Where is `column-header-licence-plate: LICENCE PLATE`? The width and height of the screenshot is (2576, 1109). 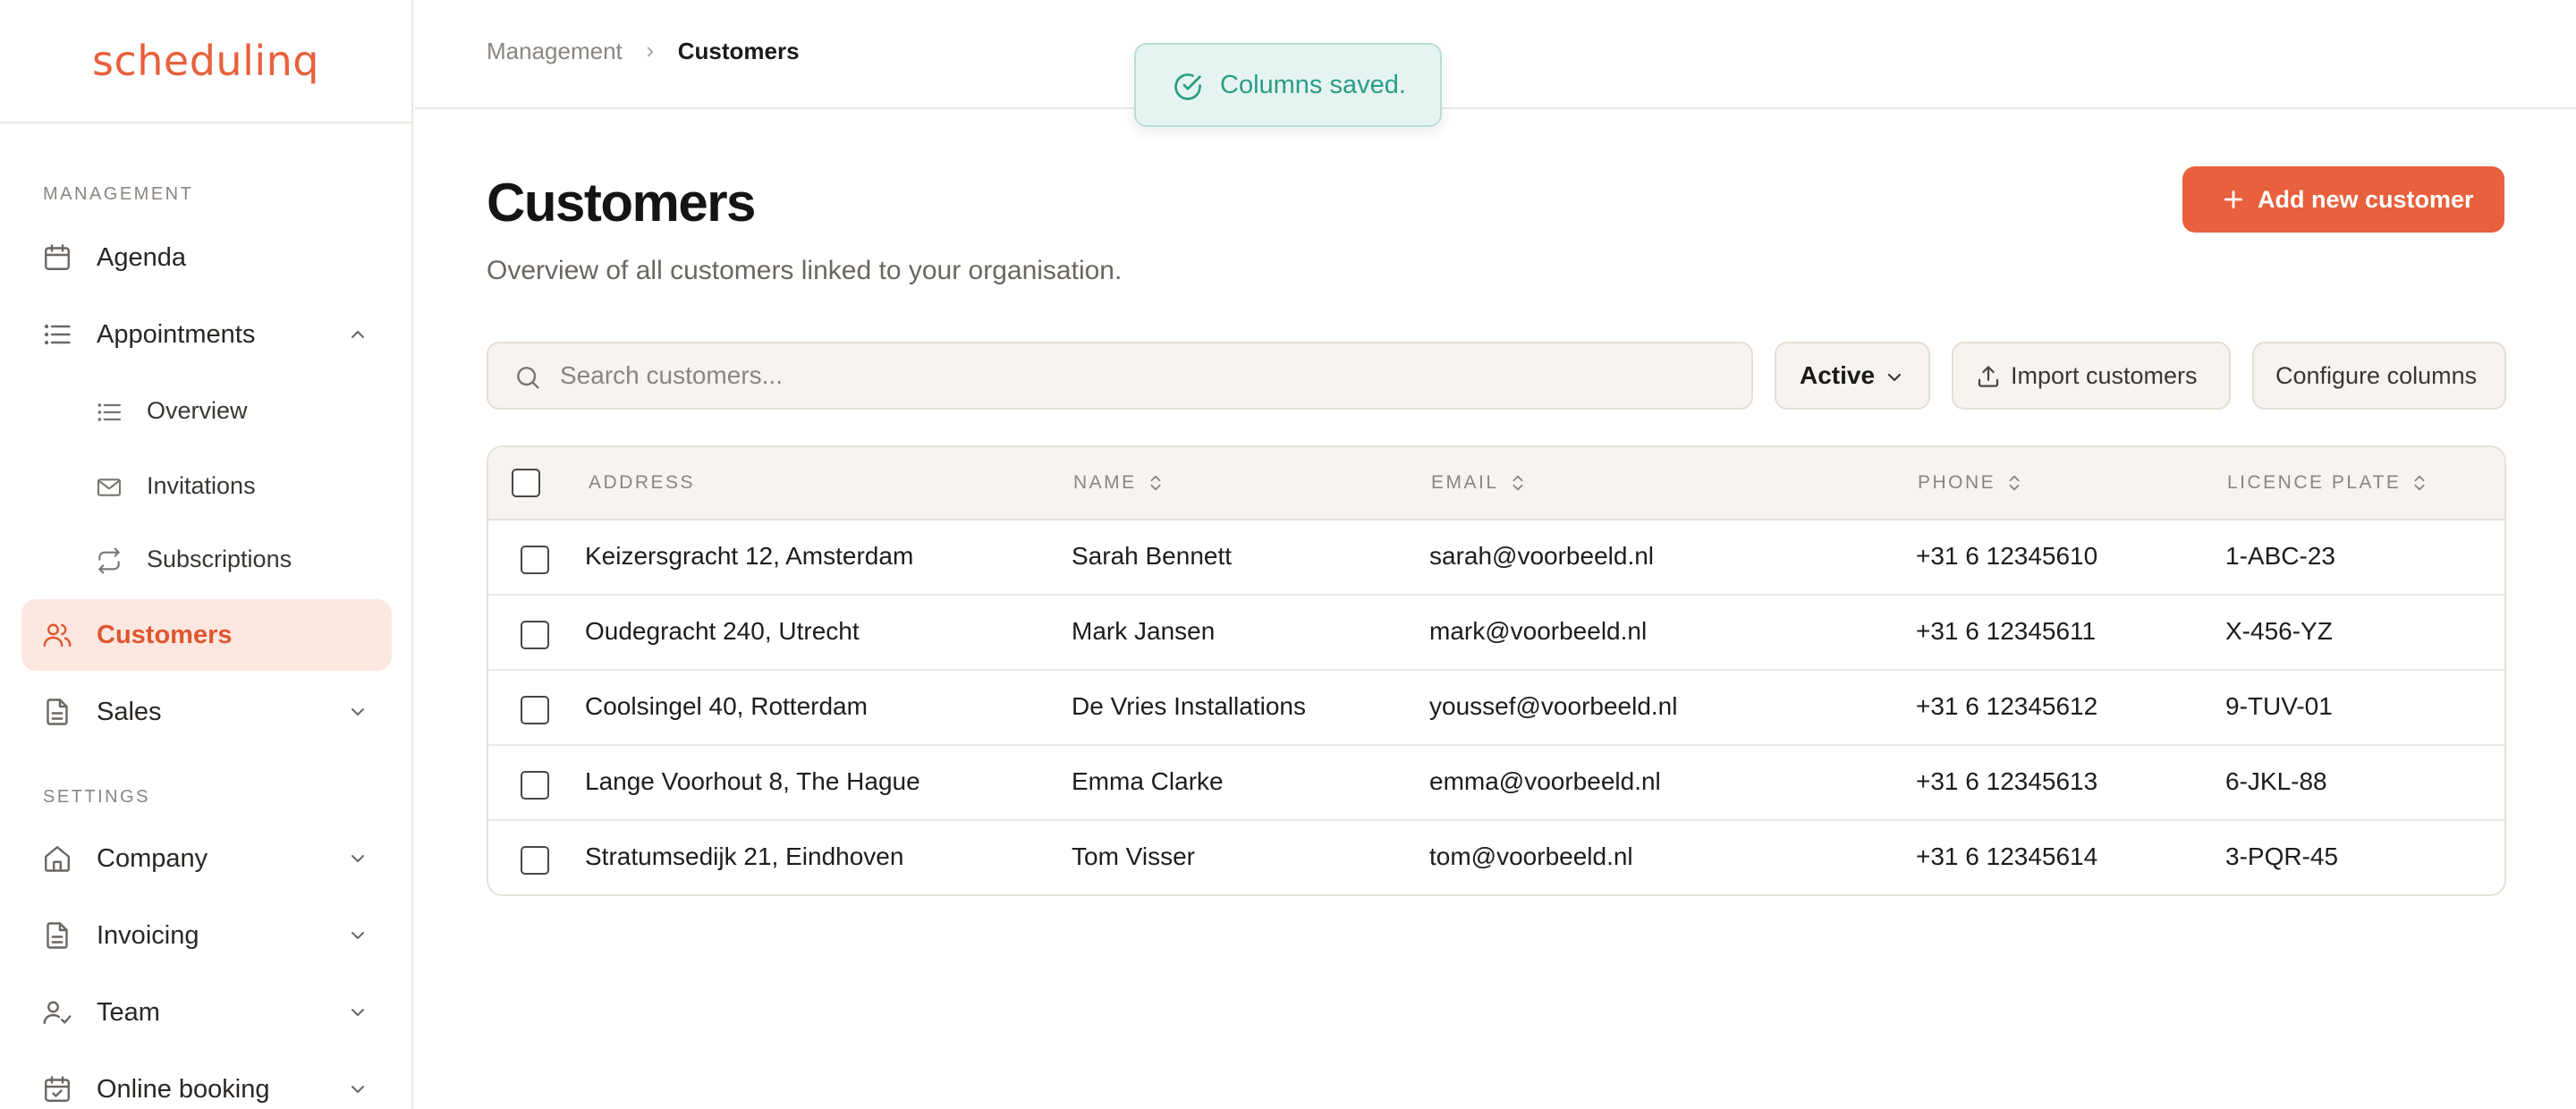 column-header-licence-plate: LICENCE PLATE is located at coordinates (2328, 483).